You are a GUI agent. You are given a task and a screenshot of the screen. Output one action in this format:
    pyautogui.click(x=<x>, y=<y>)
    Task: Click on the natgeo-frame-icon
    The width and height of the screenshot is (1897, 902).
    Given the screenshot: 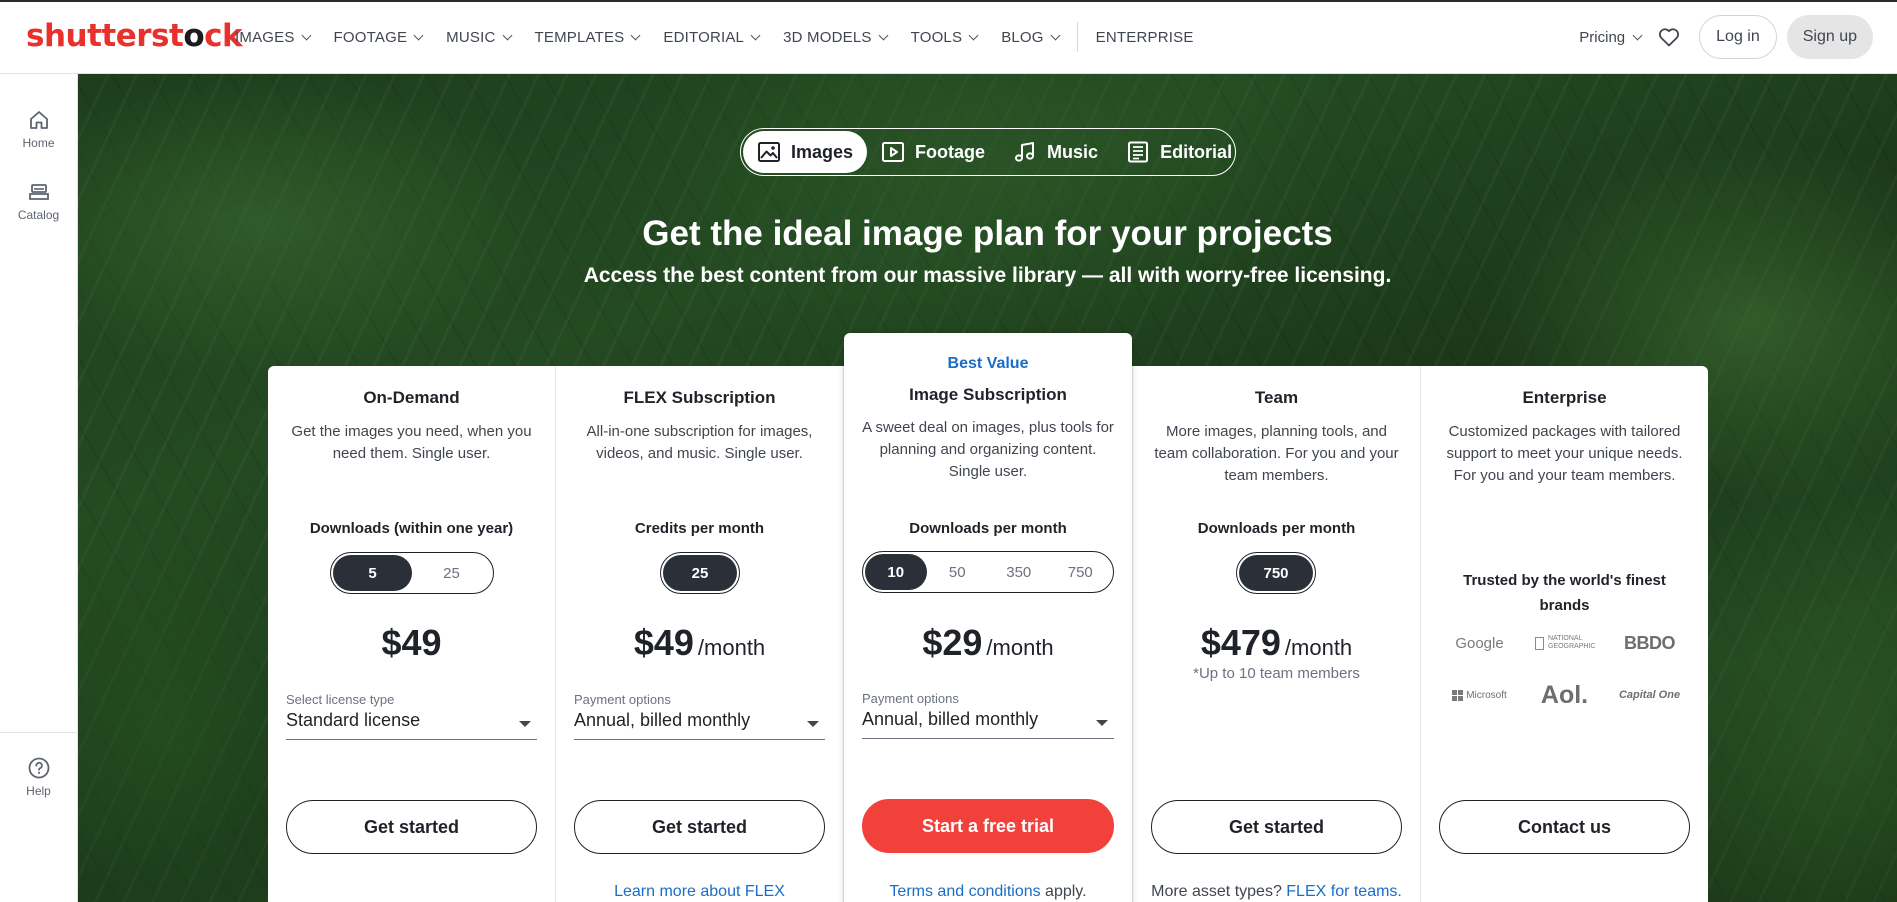 What is the action you would take?
    pyautogui.click(x=1539, y=643)
    